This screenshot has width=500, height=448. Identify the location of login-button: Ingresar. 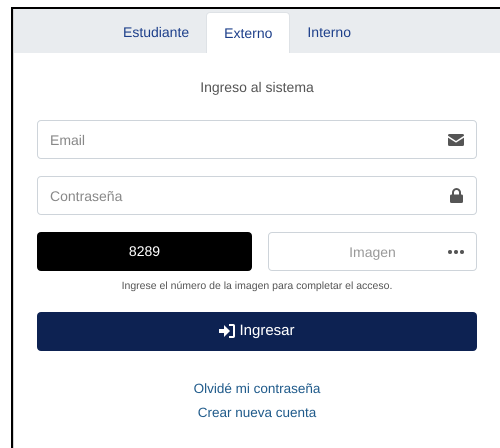
(257, 331).